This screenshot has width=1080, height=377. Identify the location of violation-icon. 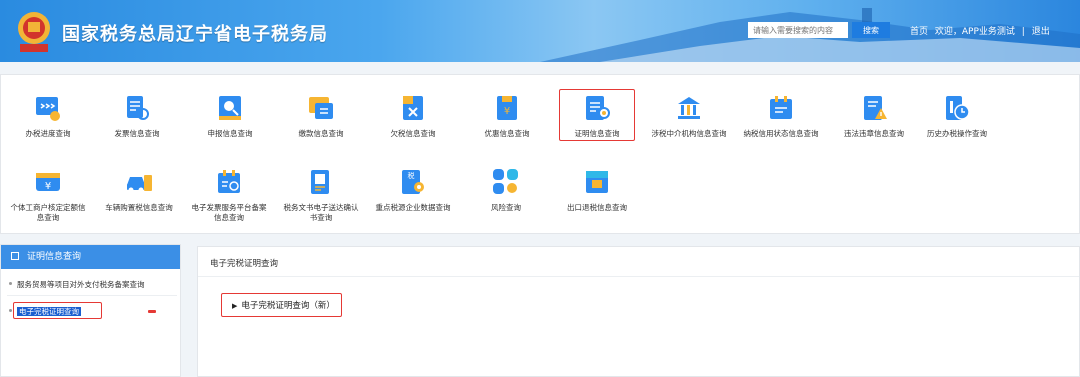
(875, 108).